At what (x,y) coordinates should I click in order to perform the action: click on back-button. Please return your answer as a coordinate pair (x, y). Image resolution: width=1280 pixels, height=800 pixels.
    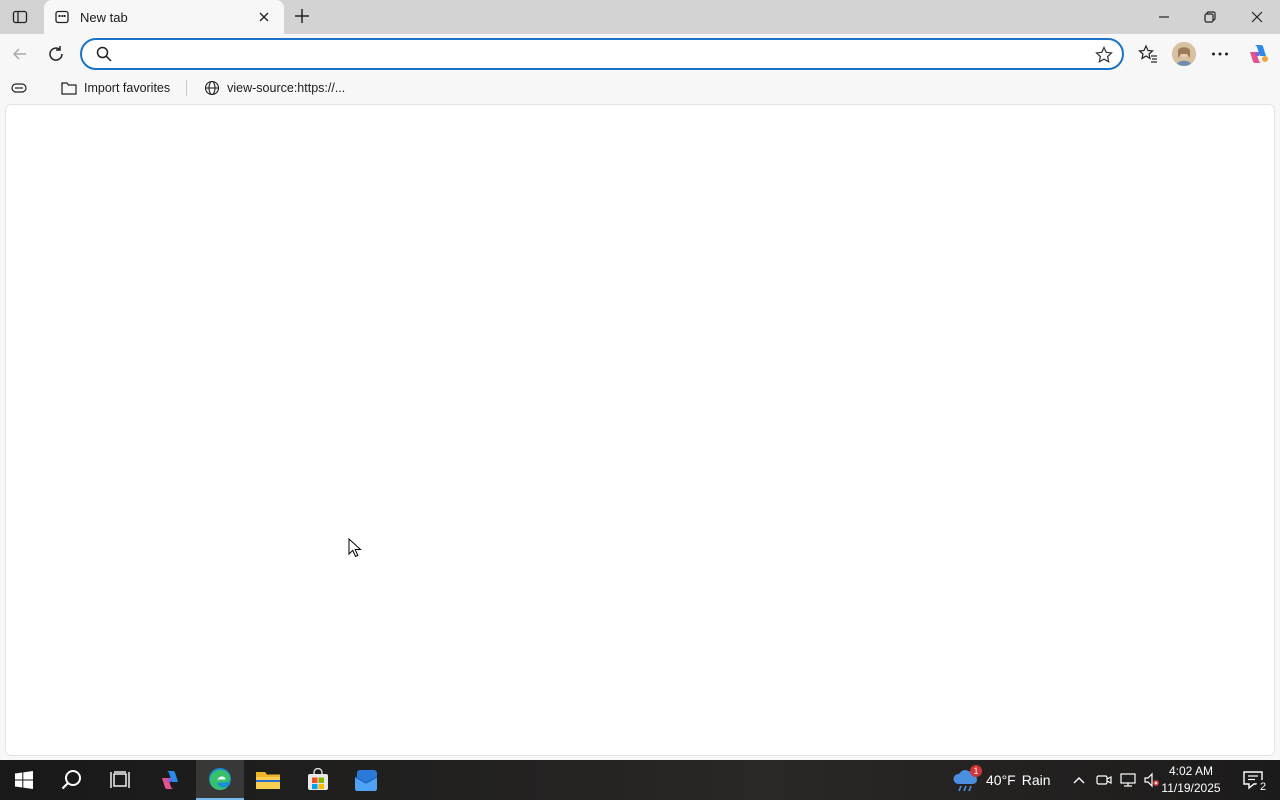
    Looking at the image, I should click on (20, 54).